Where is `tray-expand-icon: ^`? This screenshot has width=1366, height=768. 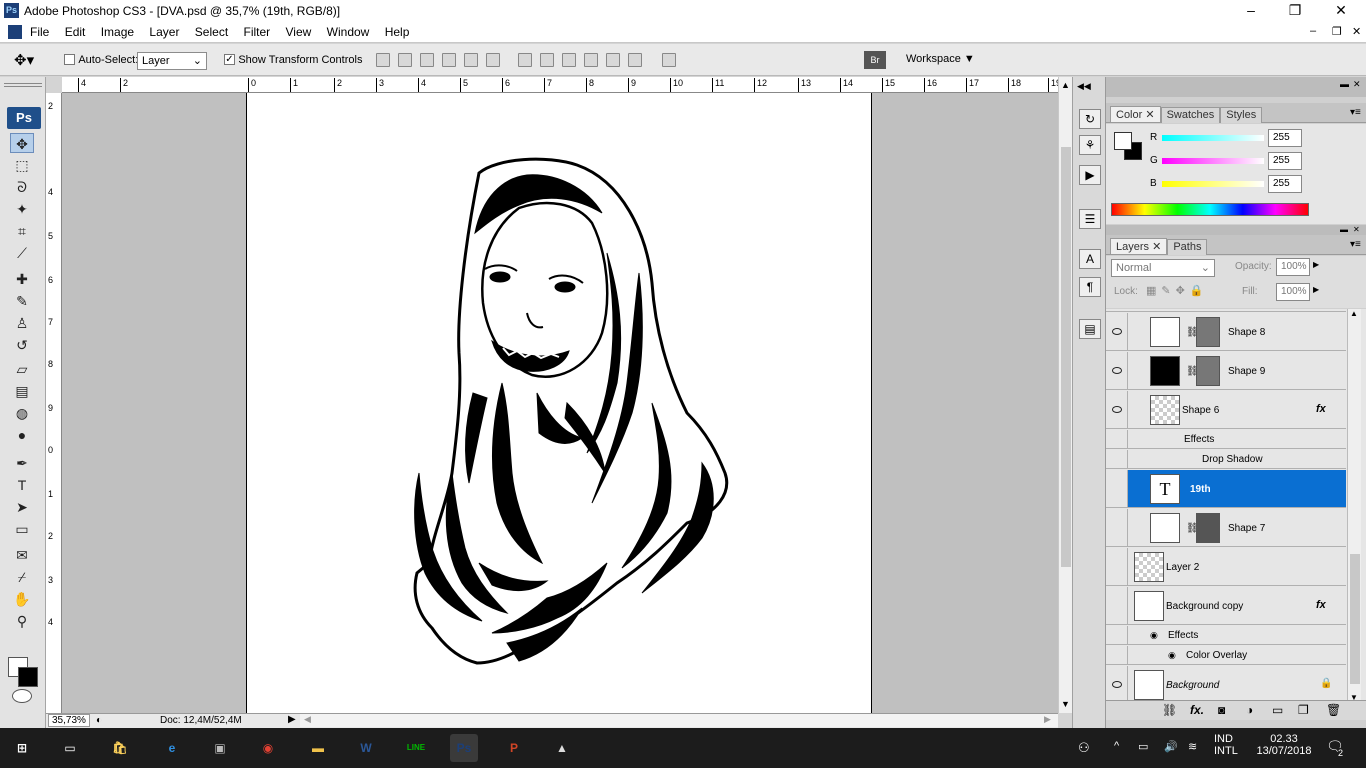
tray-expand-icon: ^ is located at coordinates (1116, 746).